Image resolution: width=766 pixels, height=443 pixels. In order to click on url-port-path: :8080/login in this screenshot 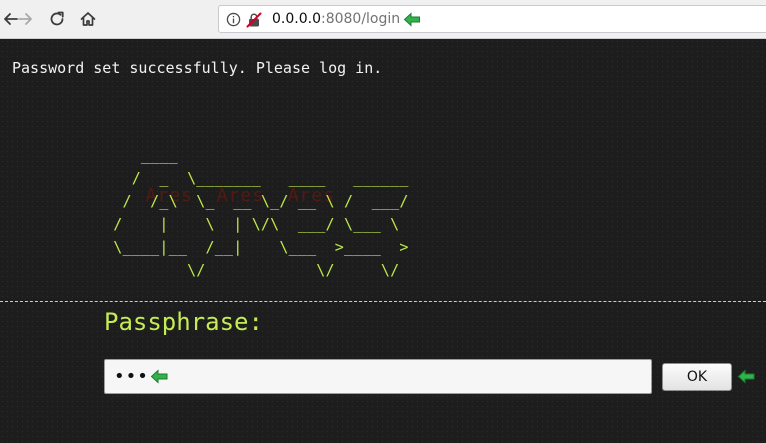, I will do `click(360, 19)`.